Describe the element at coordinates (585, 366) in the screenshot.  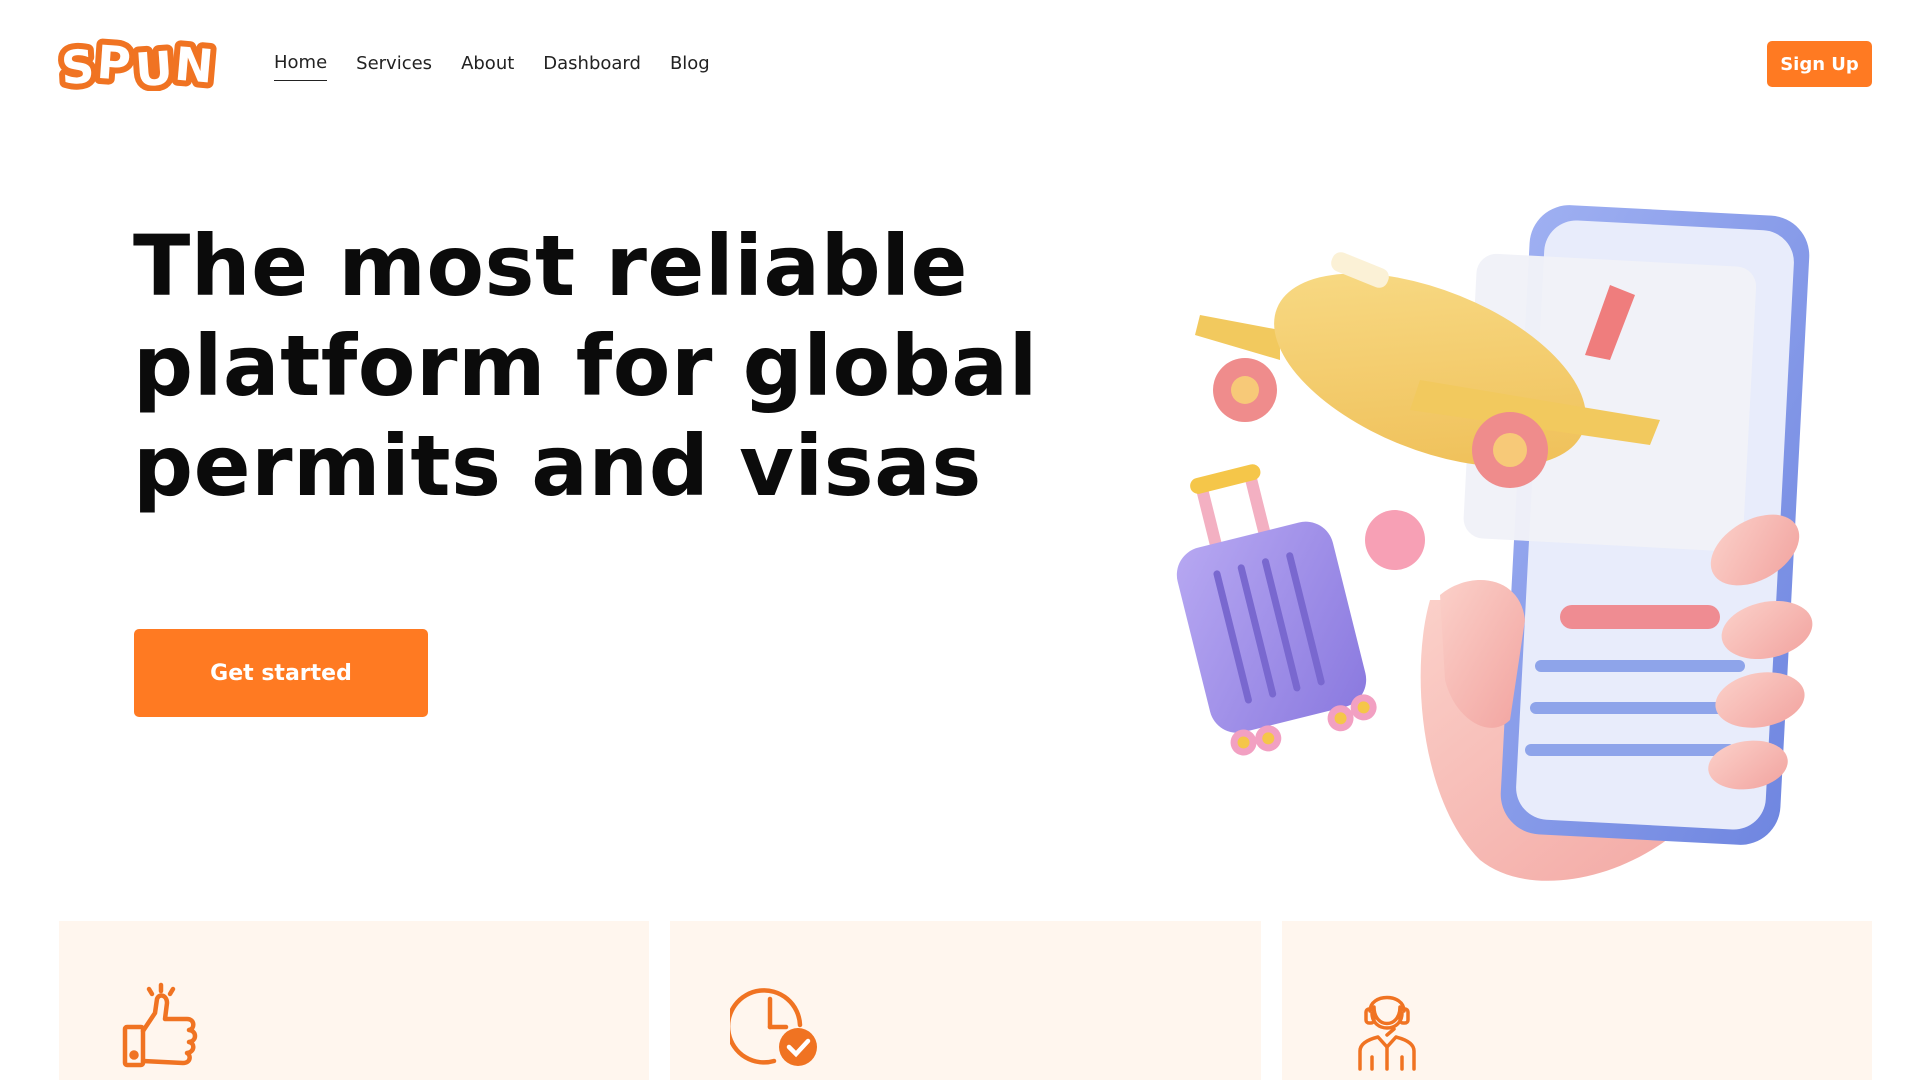
I see `hero-title-line: platform for global` at that location.